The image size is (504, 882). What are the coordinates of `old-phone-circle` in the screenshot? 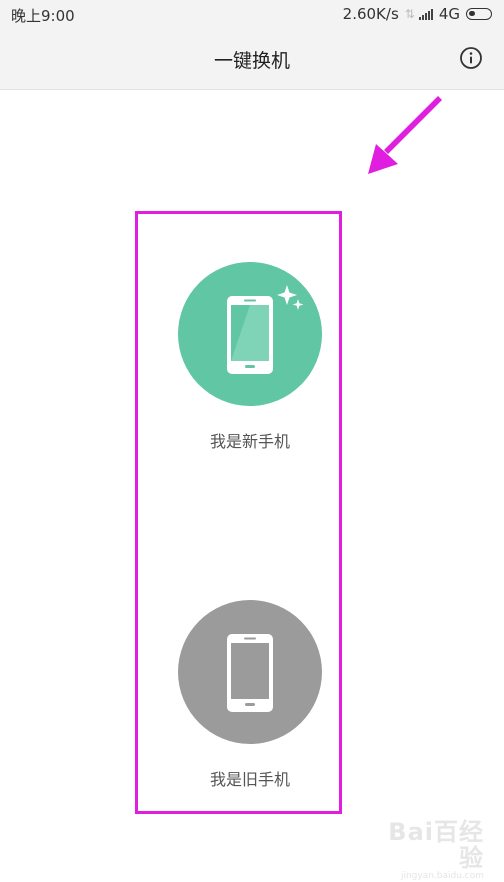 It's located at (250, 672).